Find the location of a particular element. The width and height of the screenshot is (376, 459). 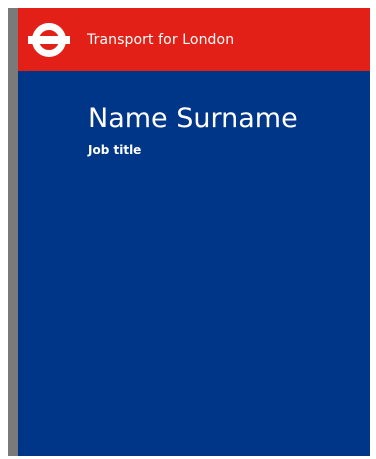

job-title: Job title is located at coordinates (115, 150).